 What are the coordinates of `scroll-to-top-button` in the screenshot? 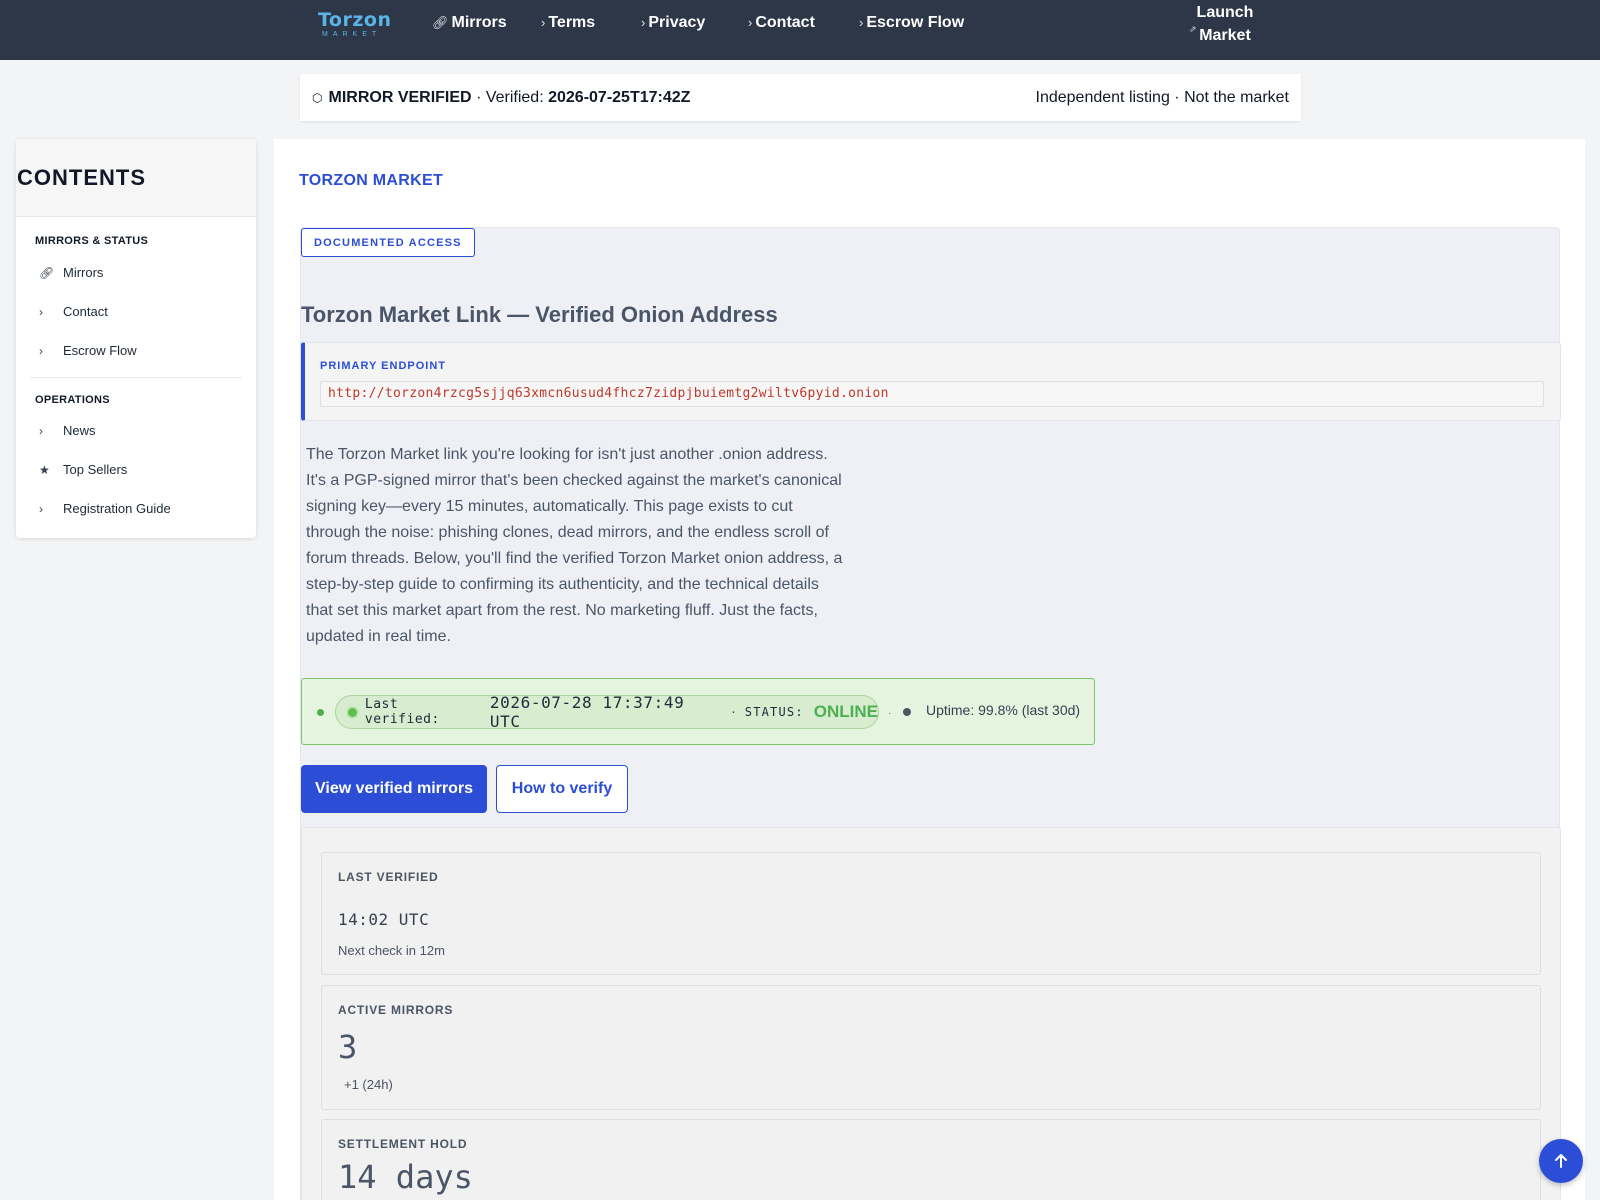 It's located at (1561, 1161).